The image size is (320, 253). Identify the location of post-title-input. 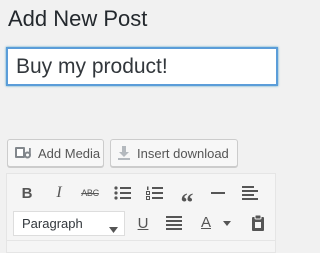
(142, 66).